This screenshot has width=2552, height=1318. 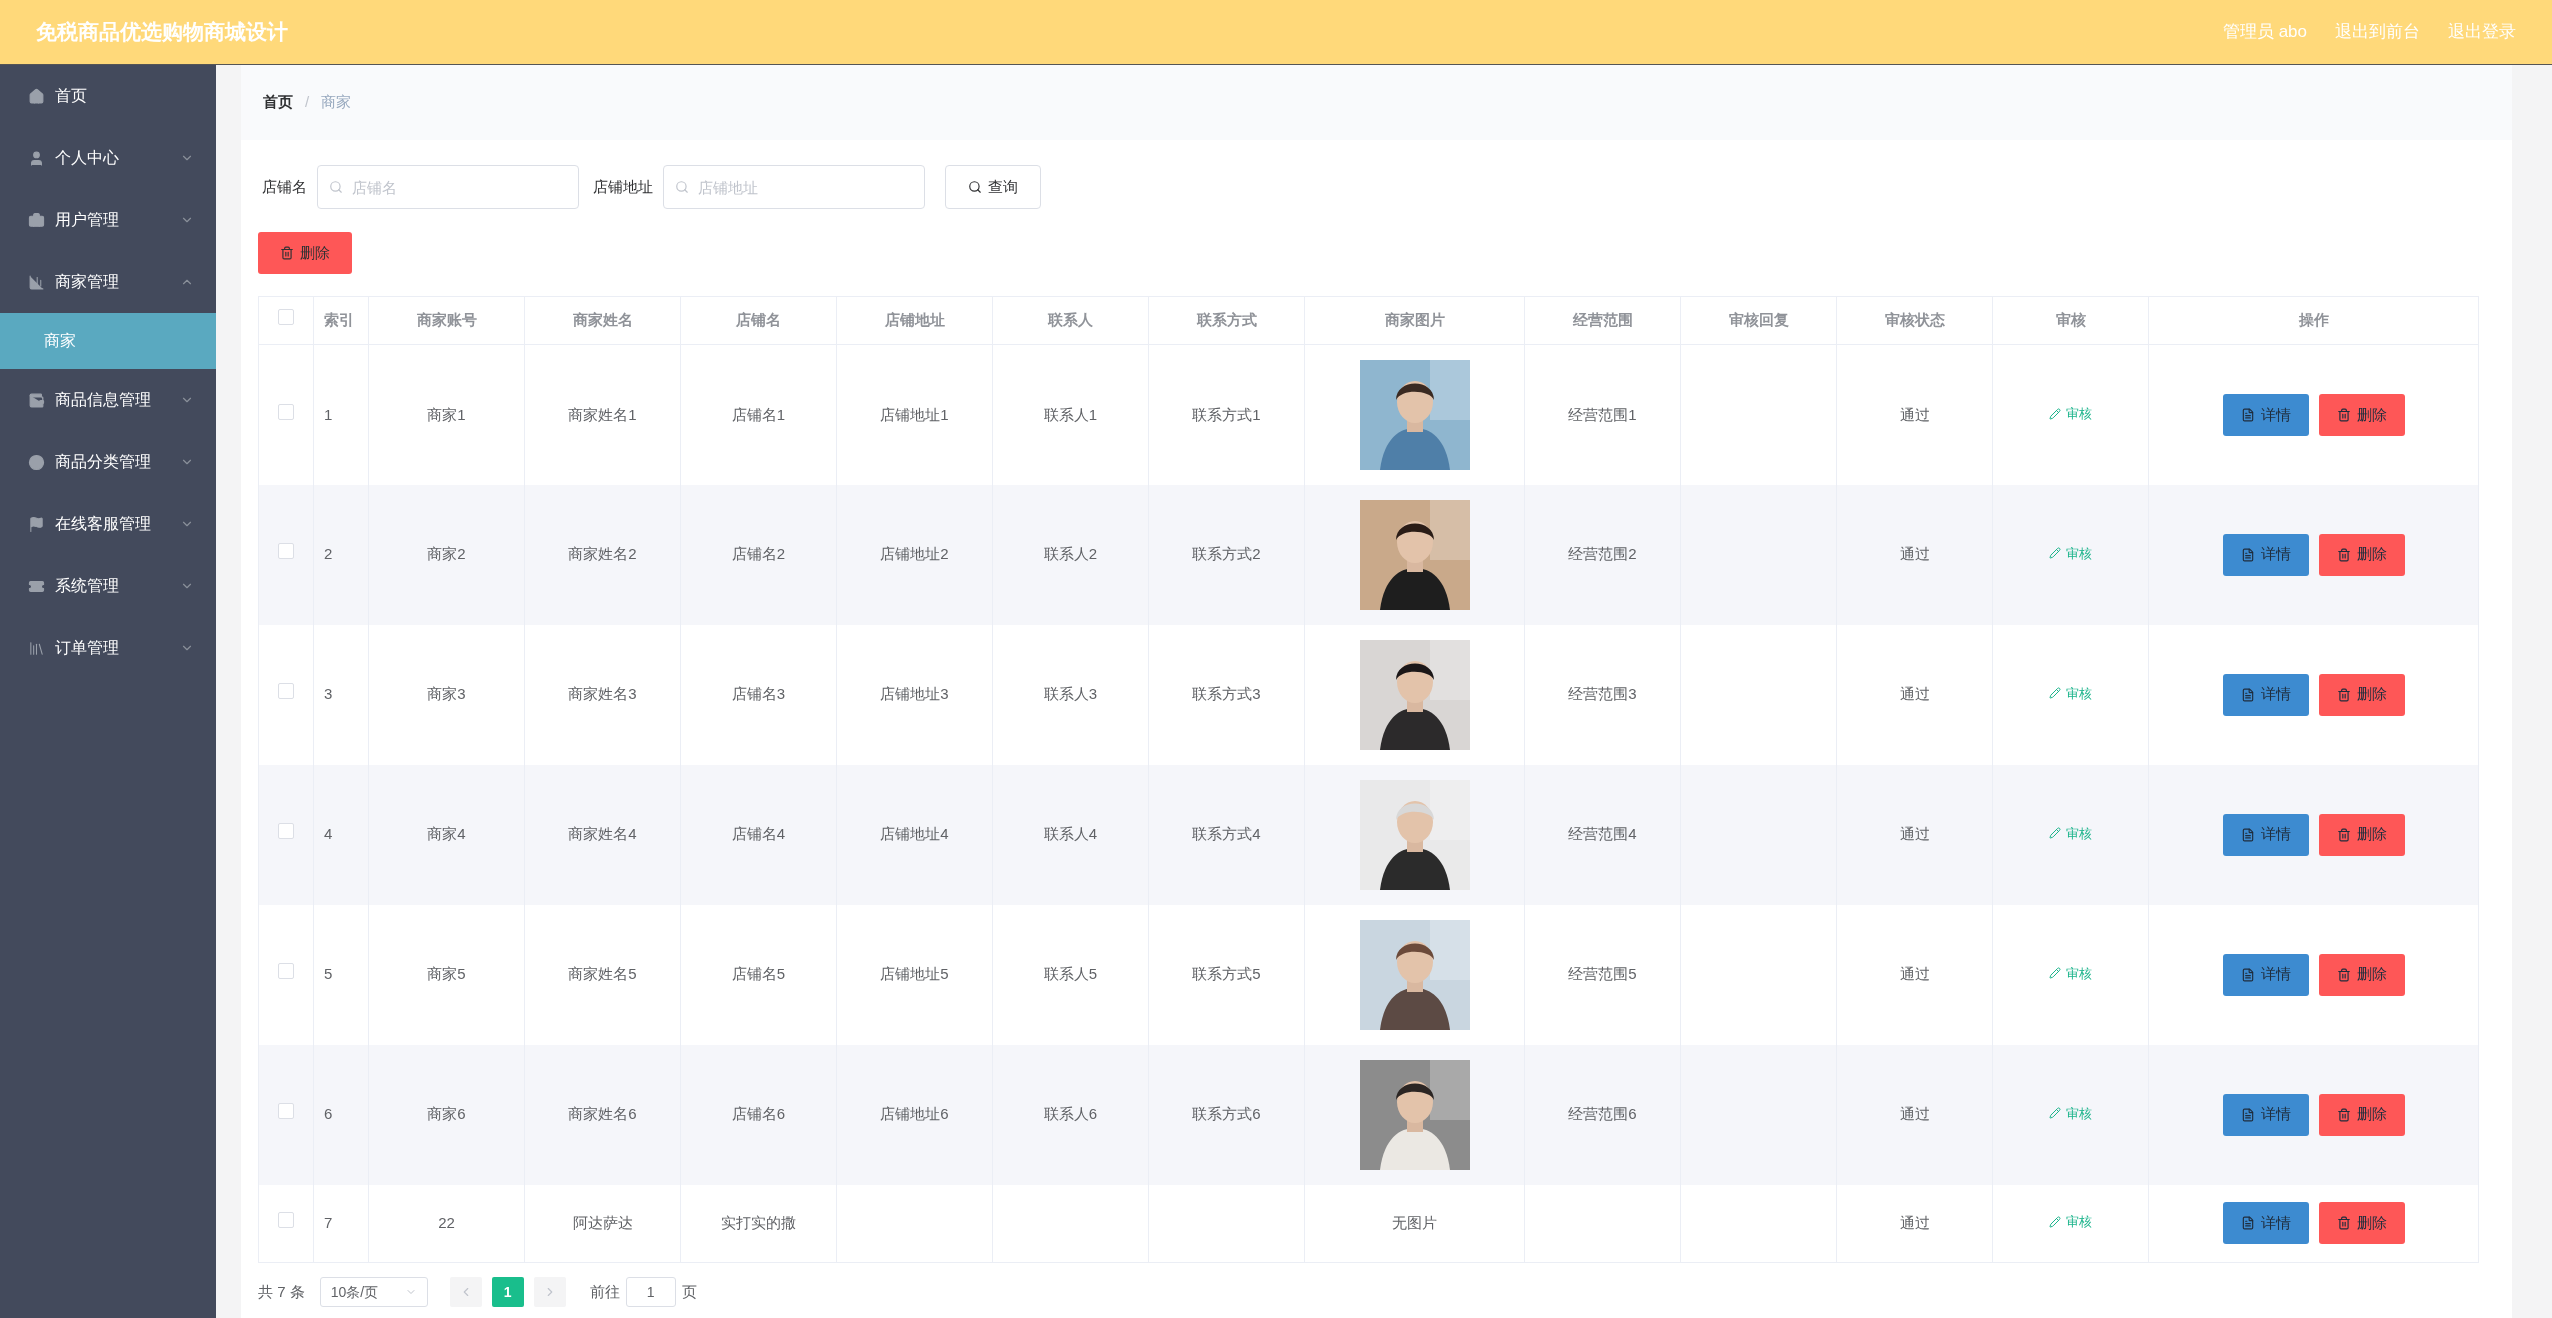 I want to click on total-count: 共 7 条, so click(x=281, y=1291).